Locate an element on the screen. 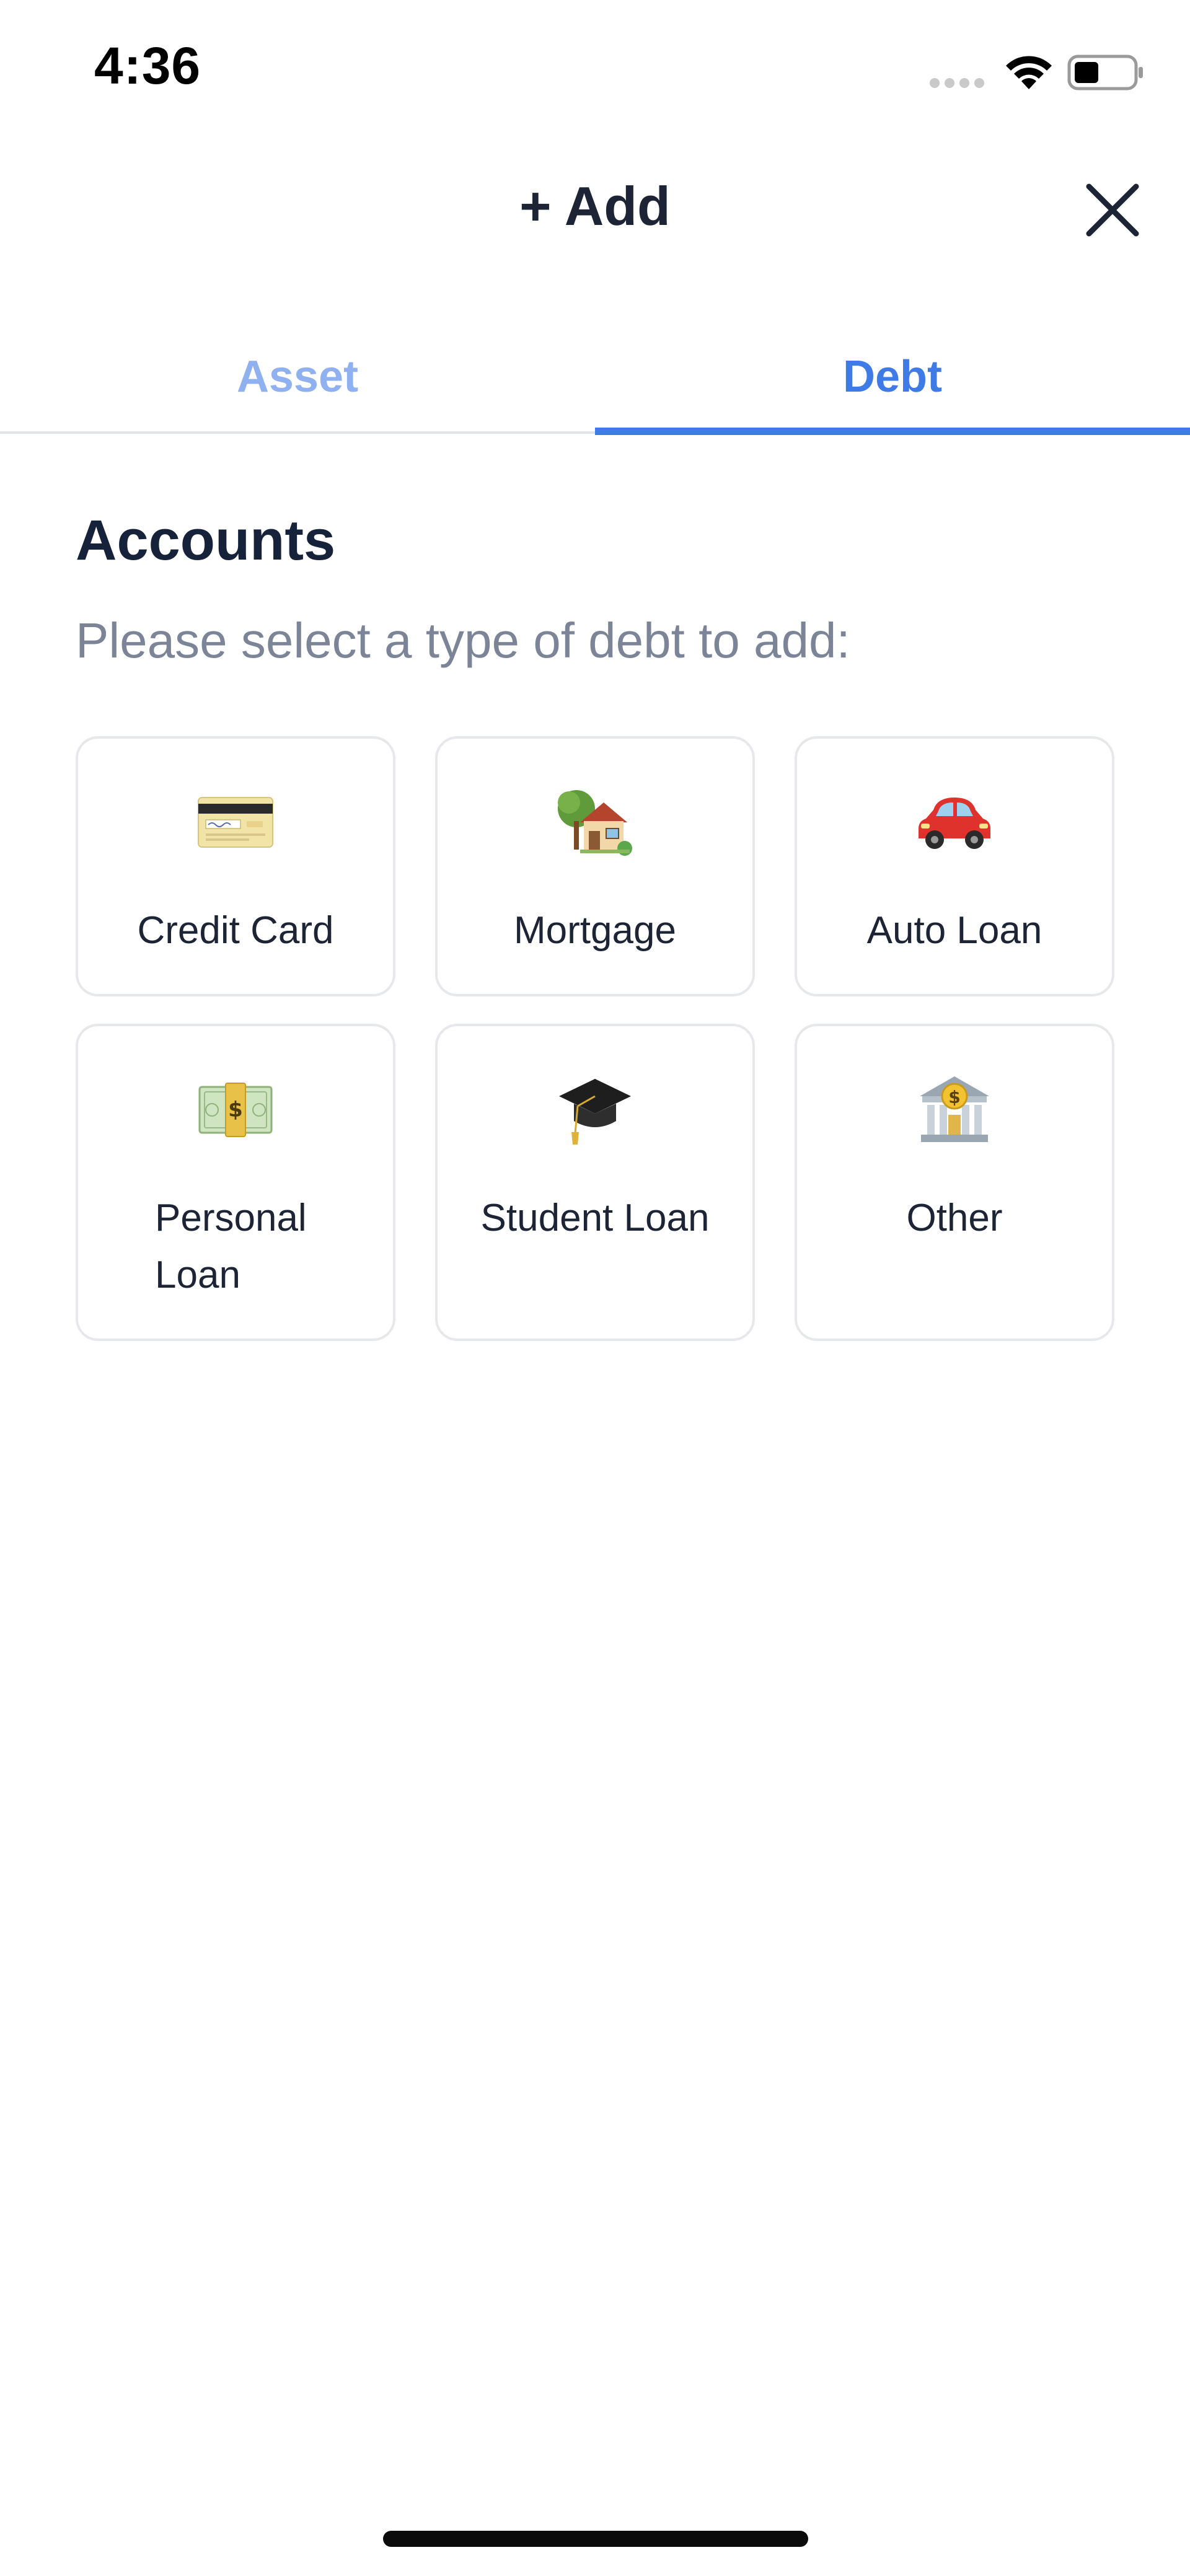  cellular-signal-icon is located at coordinates (957, 83).